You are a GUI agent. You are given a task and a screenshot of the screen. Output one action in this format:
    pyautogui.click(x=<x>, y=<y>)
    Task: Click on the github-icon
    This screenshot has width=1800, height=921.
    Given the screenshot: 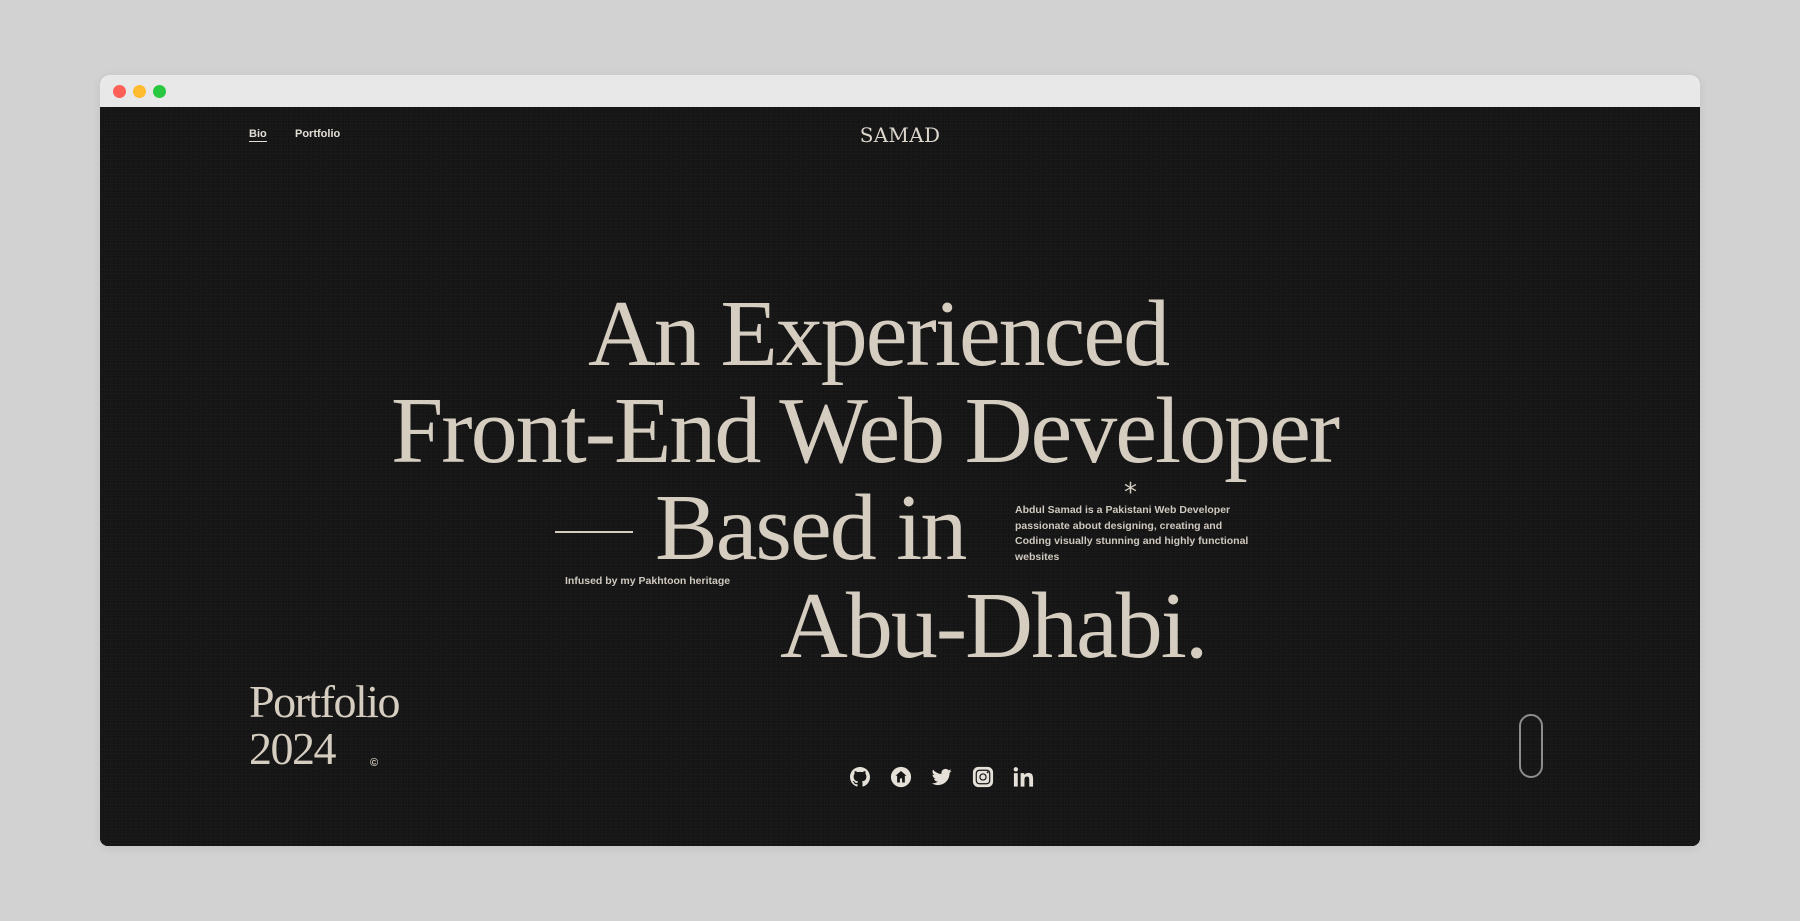 What is the action you would take?
    pyautogui.click(x=859, y=776)
    